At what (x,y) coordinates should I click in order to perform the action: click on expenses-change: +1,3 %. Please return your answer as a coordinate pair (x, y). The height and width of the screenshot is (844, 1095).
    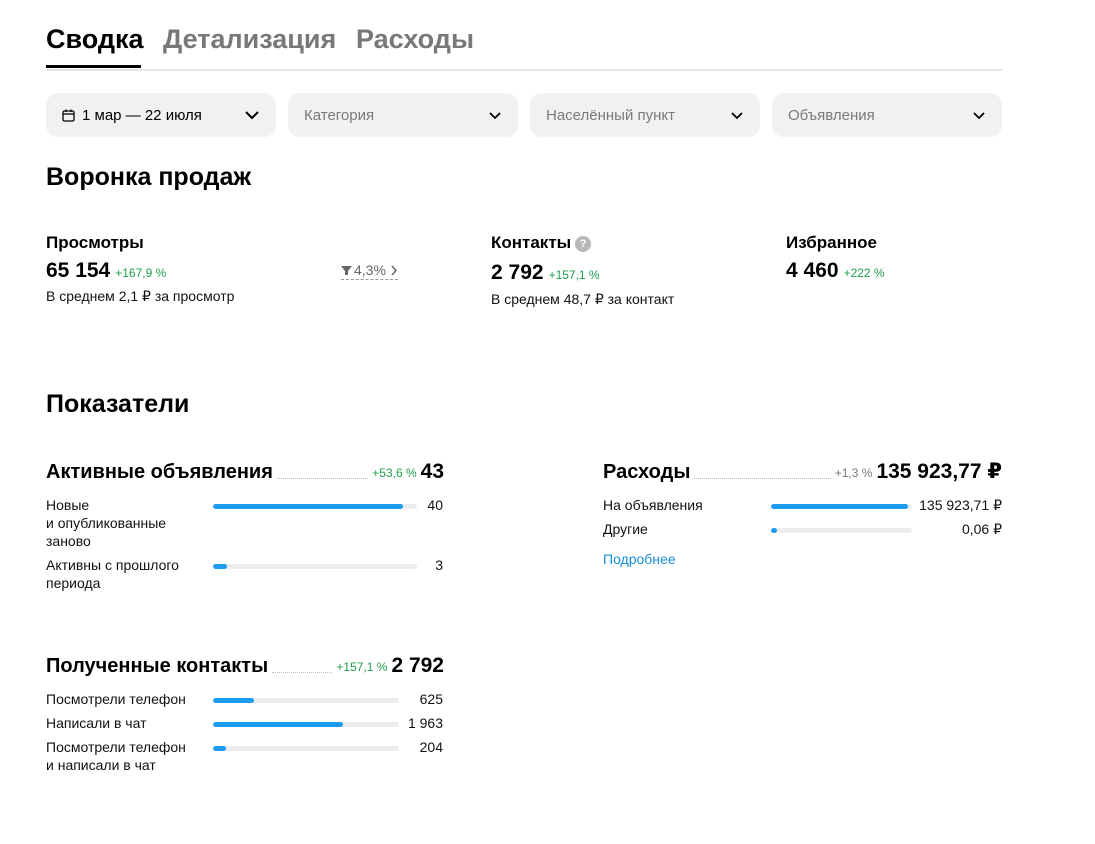
    Looking at the image, I should click on (853, 473).